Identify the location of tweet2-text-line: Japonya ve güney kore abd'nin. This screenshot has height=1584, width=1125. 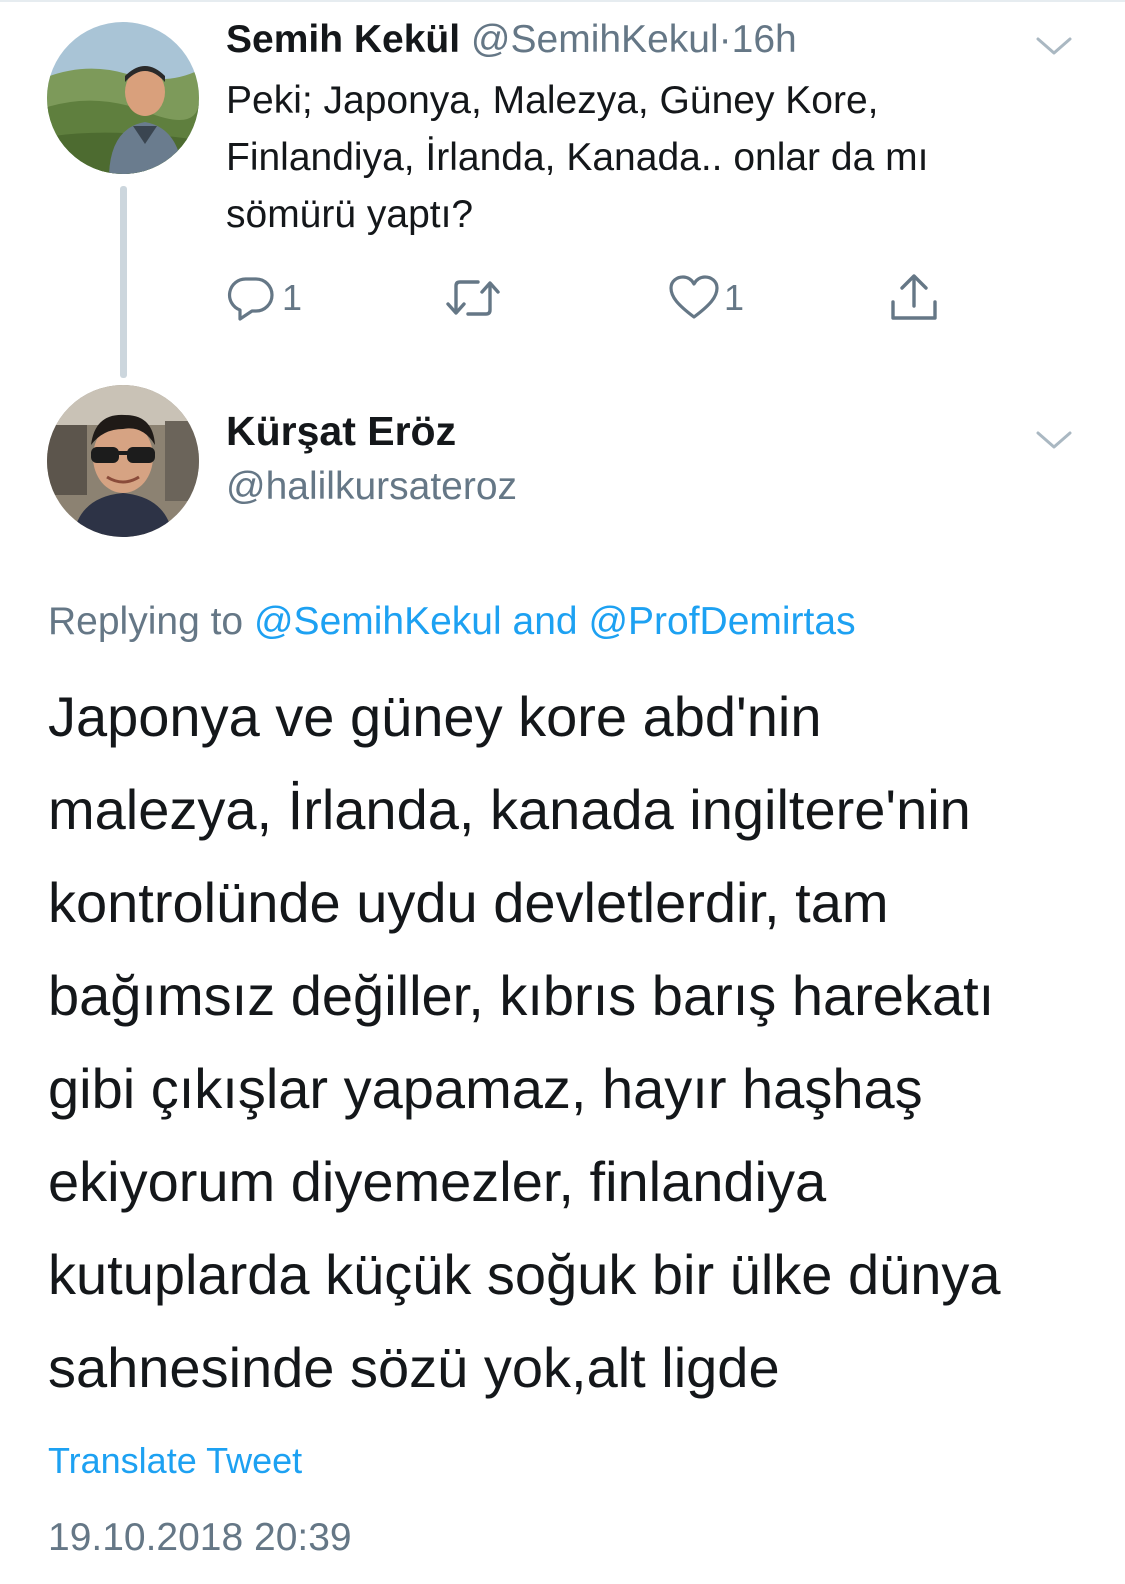
(435, 716).